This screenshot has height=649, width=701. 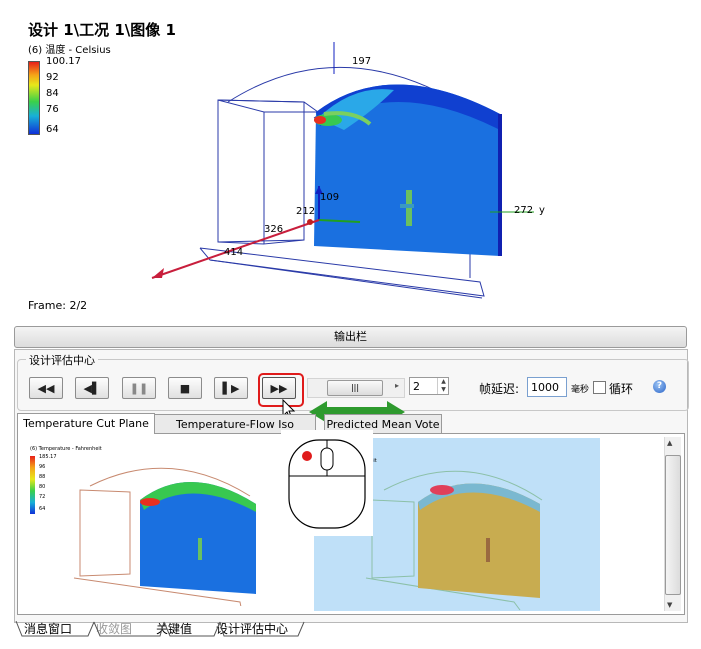 I want to click on output-bar-button: 输出栏, so click(x=350, y=337).